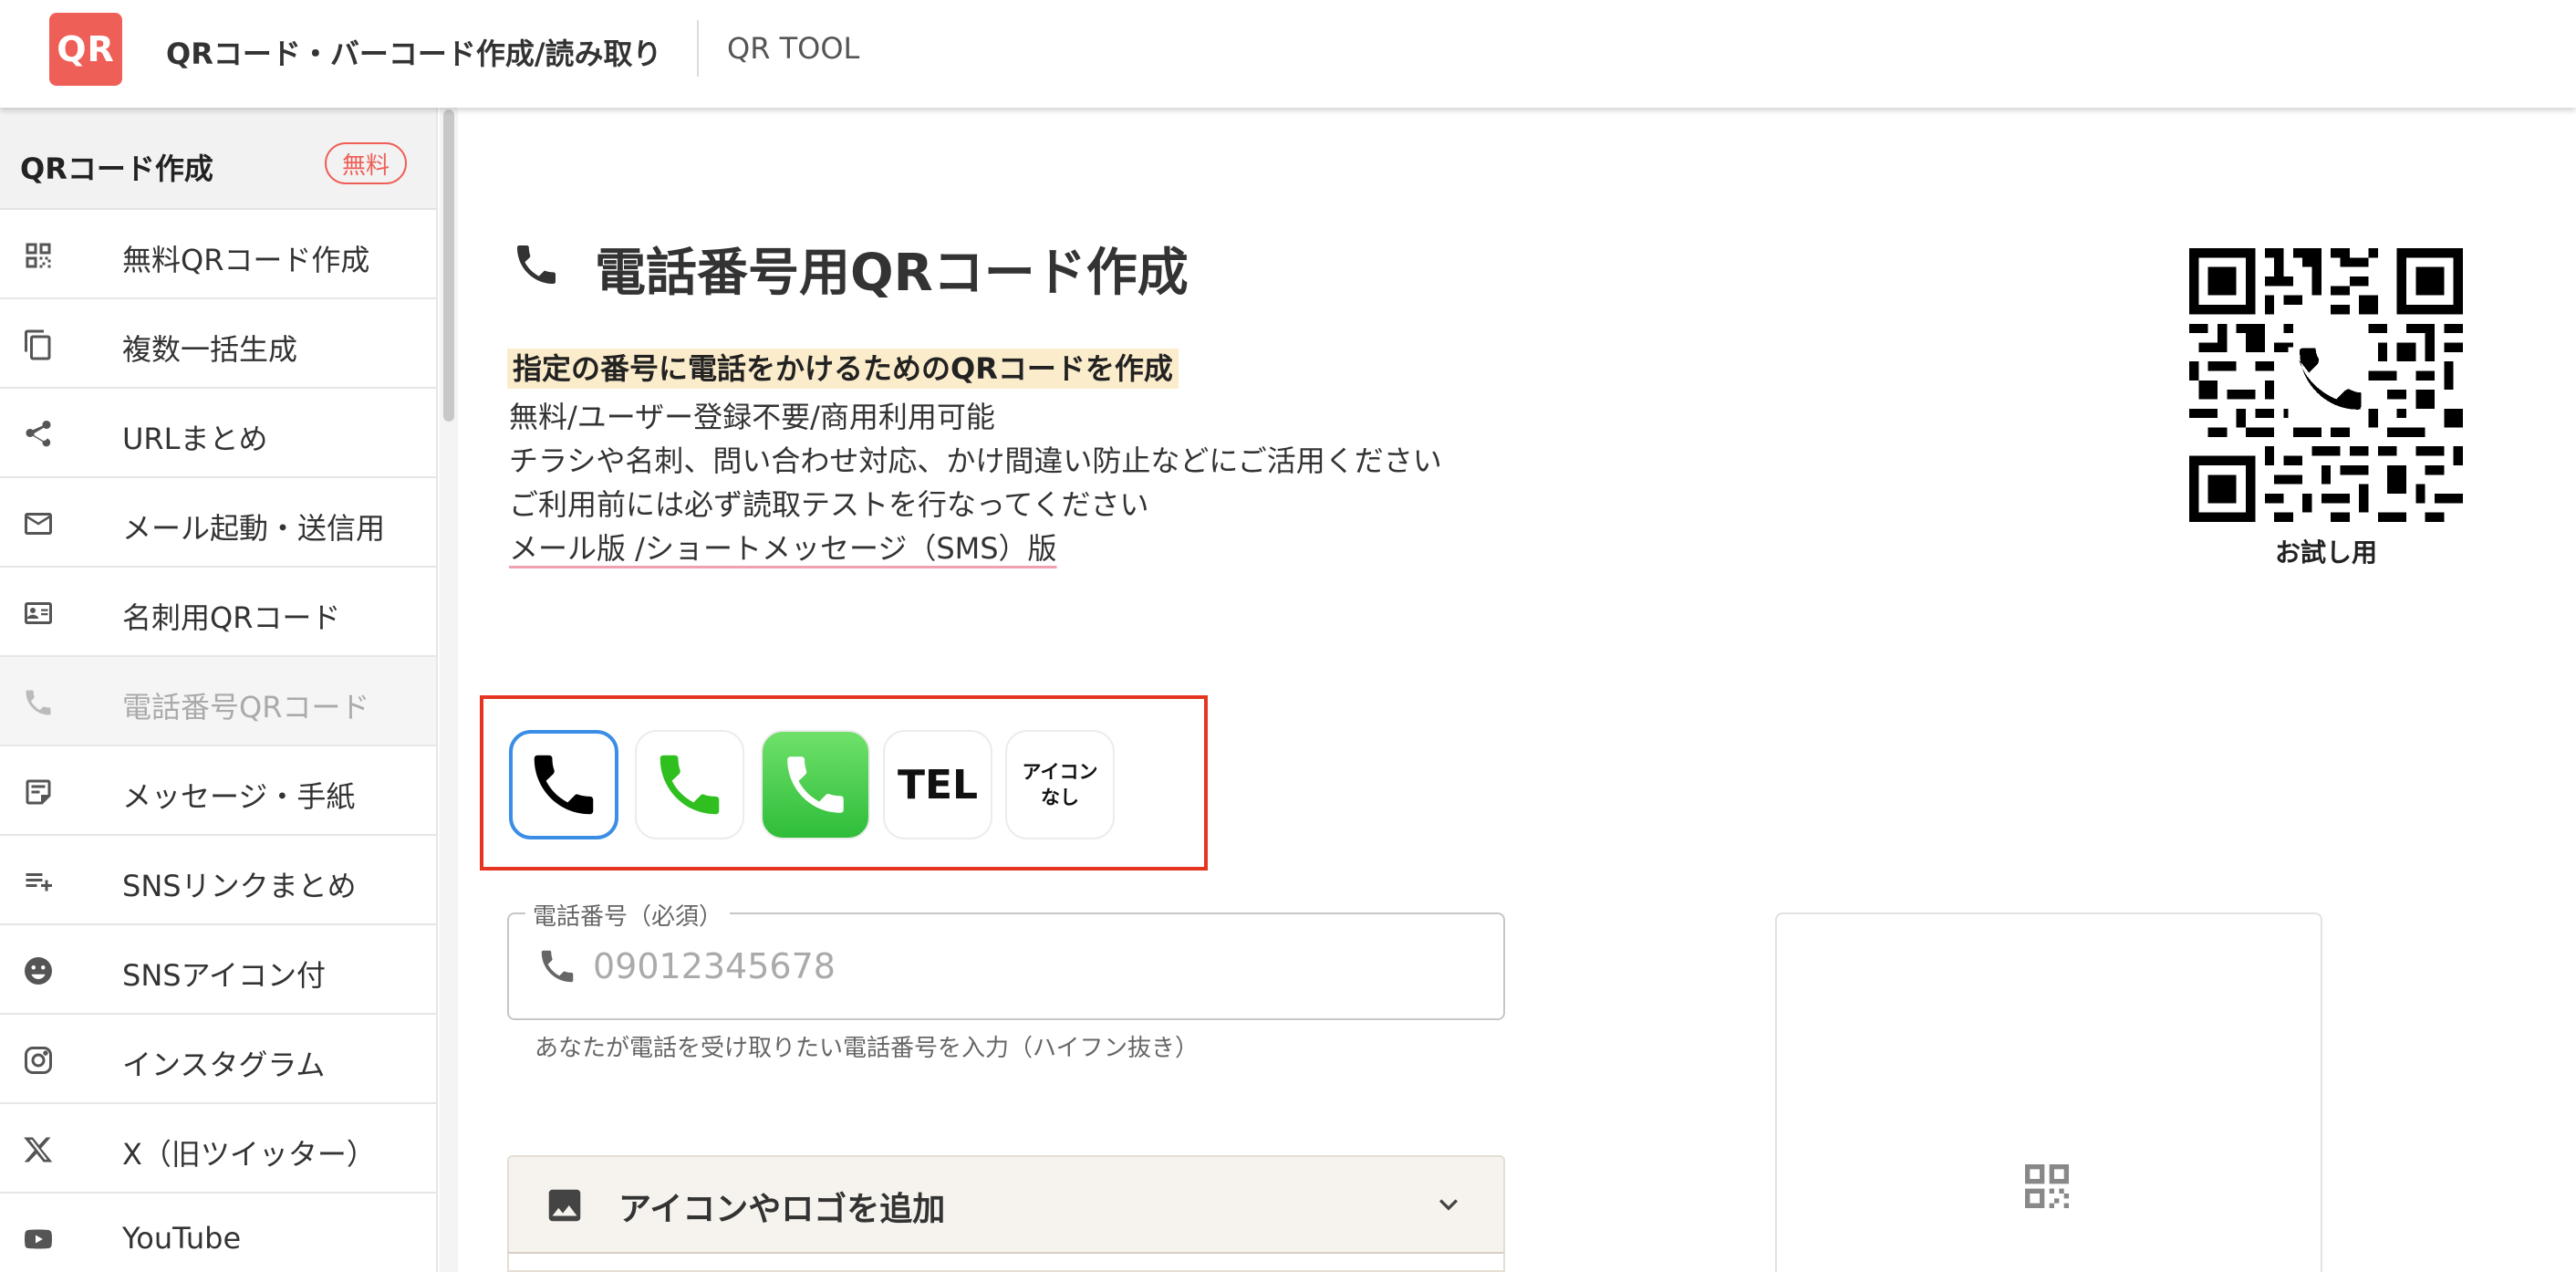 The image size is (2576, 1272). Describe the element at coordinates (448, 265) in the screenshot. I see `sidebar-scrollbar-thumb` at that location.